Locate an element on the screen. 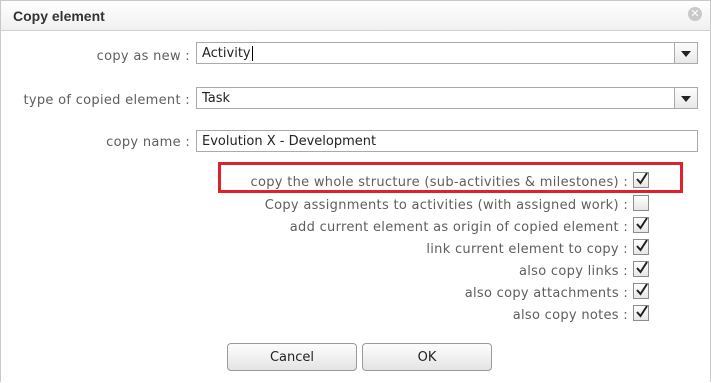 The width and height of the screenshot is (711, 383). dialog-title: Copy element is located at coordinates (59, 16).